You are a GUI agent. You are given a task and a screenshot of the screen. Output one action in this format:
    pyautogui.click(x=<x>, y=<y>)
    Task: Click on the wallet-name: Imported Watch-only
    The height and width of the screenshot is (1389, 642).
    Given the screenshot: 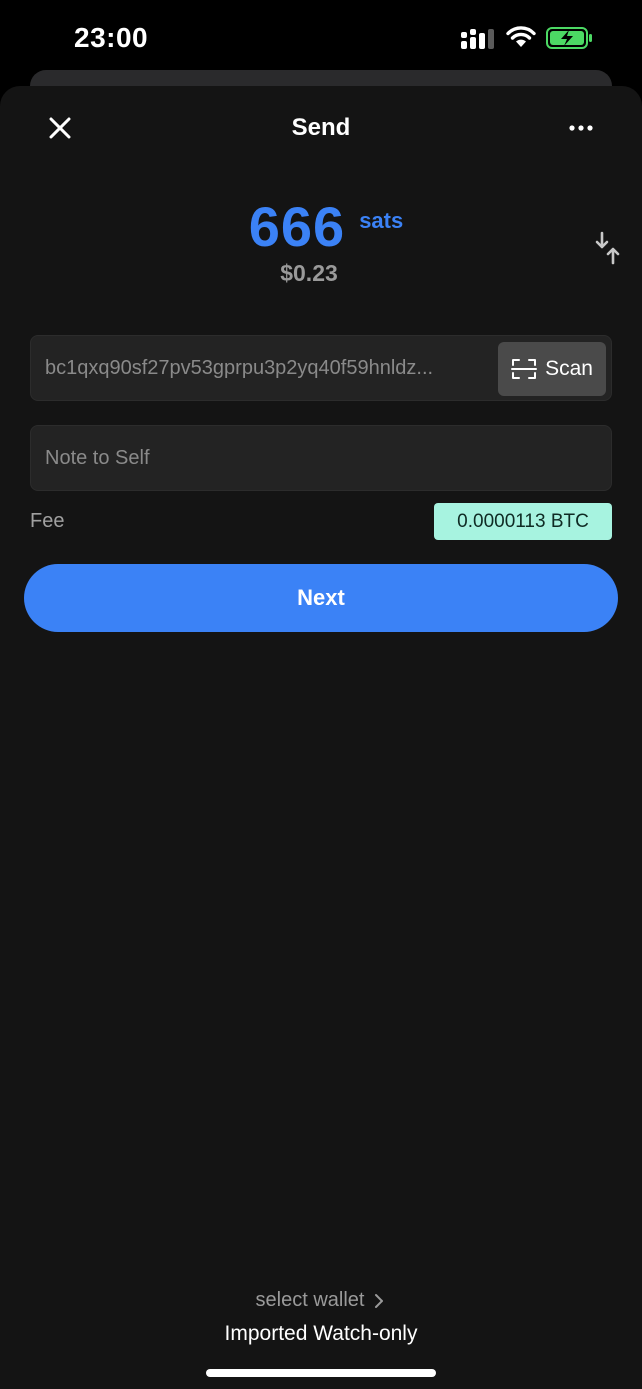 What is the action you would take?
    pyautogui.click(x=321, y=1334)
    